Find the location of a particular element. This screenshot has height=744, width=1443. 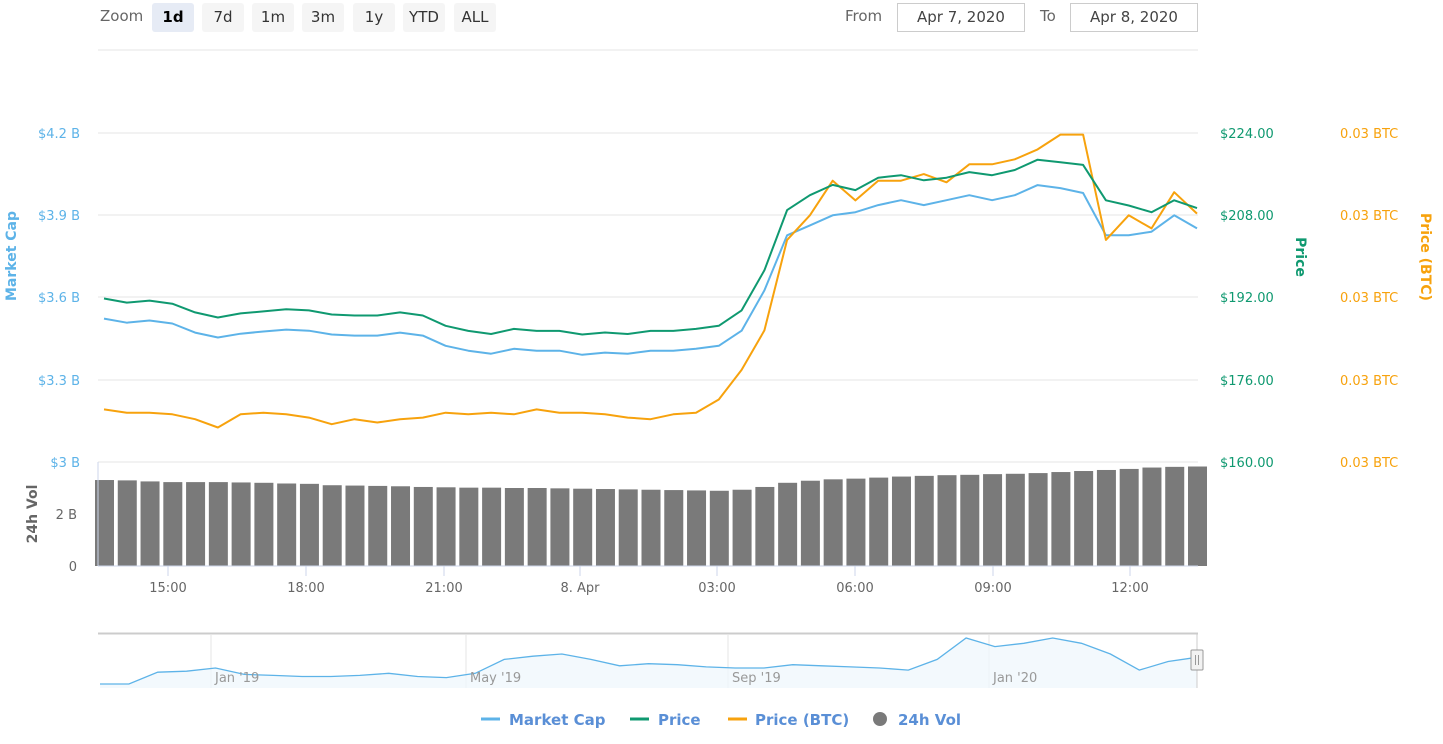

x-tick-label: 12:00 is located at coordinates (1129, 588).